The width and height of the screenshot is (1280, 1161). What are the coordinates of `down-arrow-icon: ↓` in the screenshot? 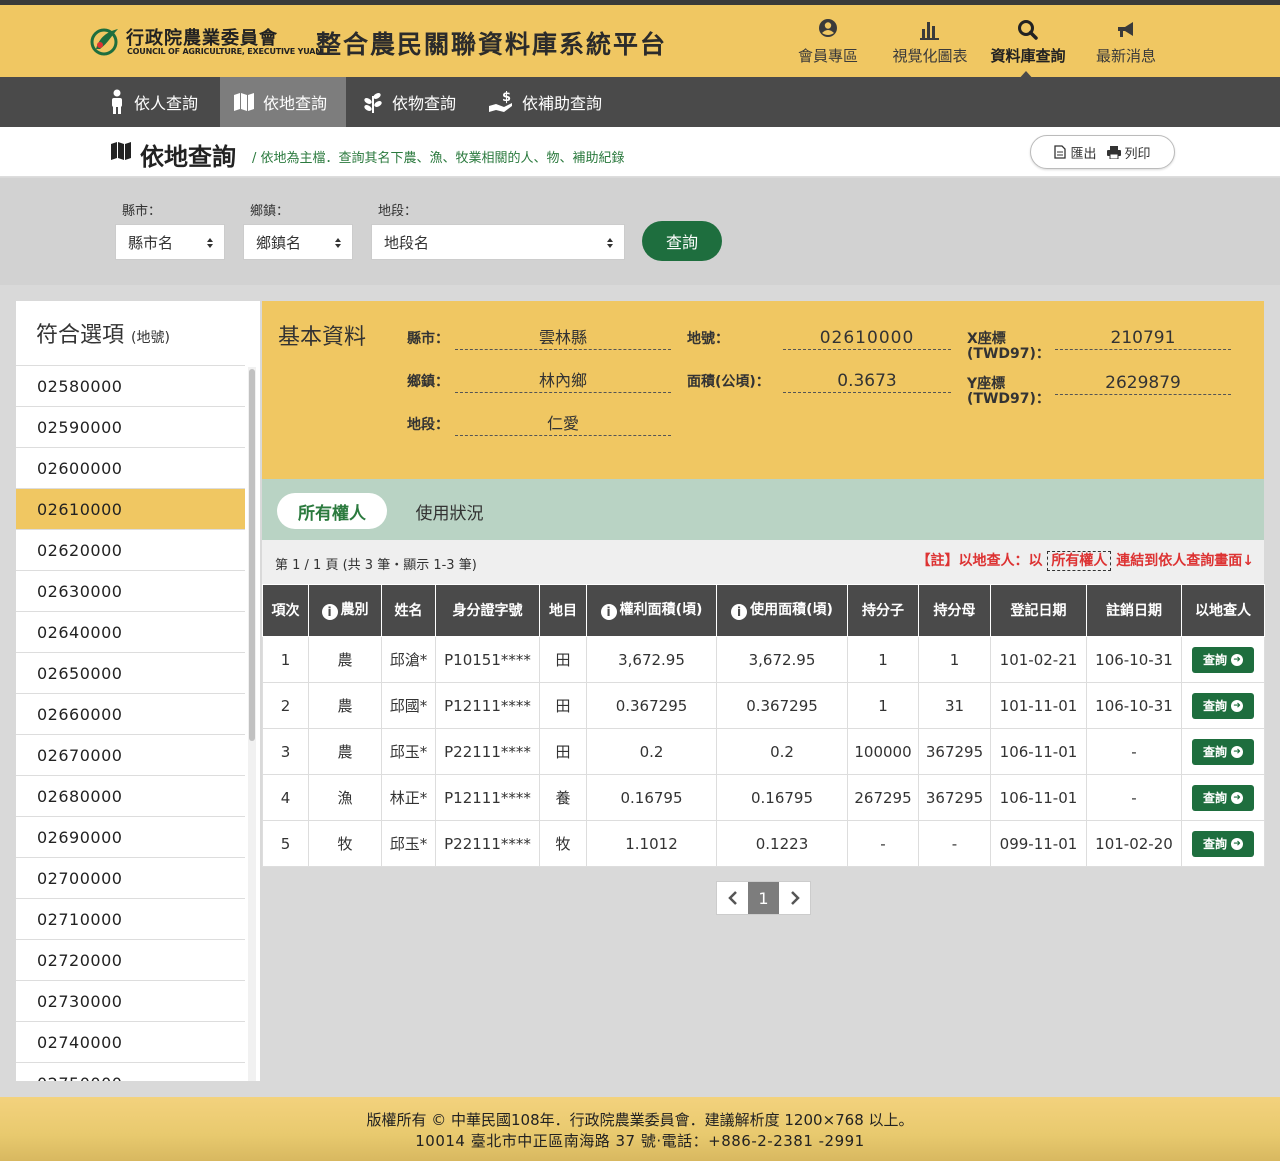 It's located at (1248, 561).